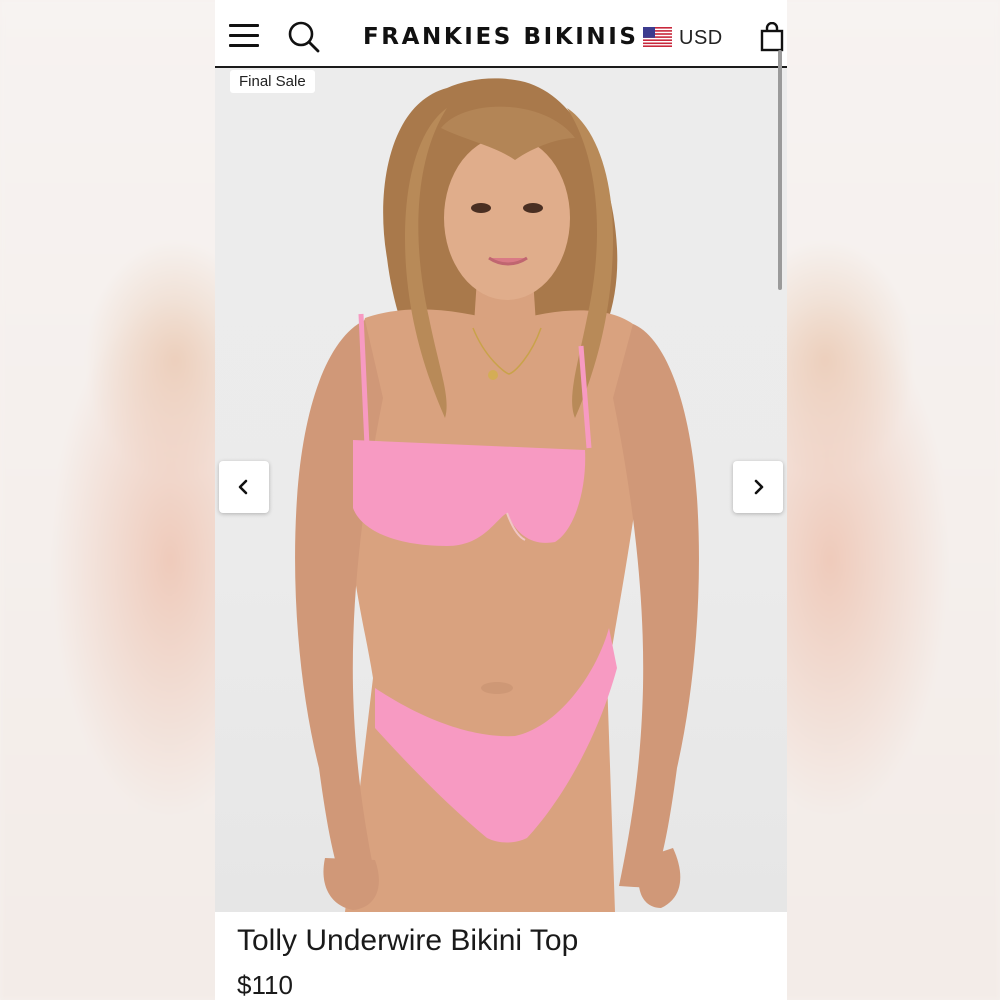 Image resolution: width=1000 pixels, height=1000 pixels. Describe the element at coordinates (772, 36) in the screenshot. I see `shopping-bag-icon` at that location.